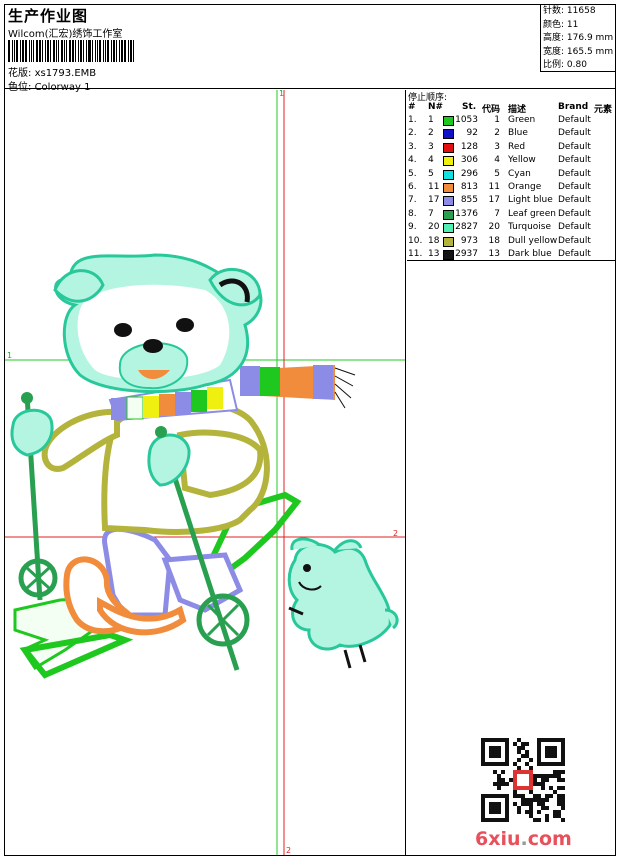 This screenshot has width=620, height=860. Describe the element at coordinates (395, 533) in the screenshot. I see `guide-label-right: 2` at that location.